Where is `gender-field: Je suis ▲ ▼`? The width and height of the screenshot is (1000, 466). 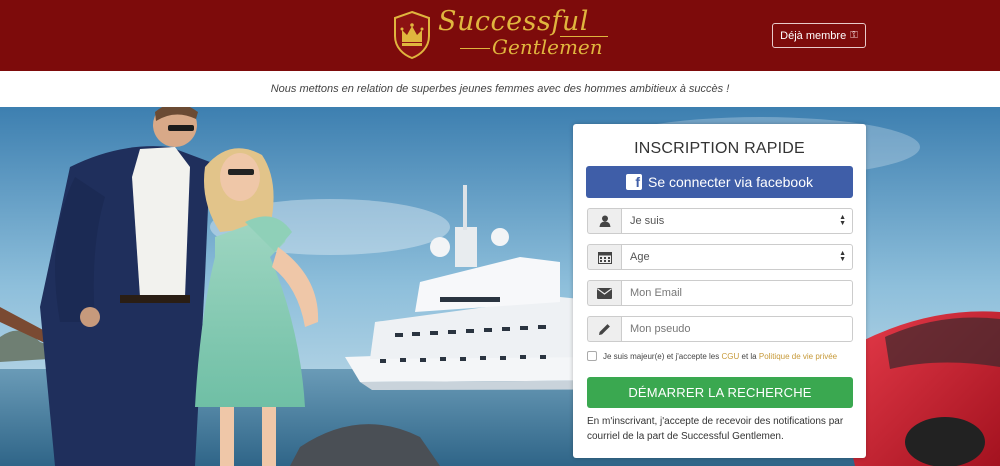
gender-field: Je suis ▲ ▼ is located at coordinates (720, 221).